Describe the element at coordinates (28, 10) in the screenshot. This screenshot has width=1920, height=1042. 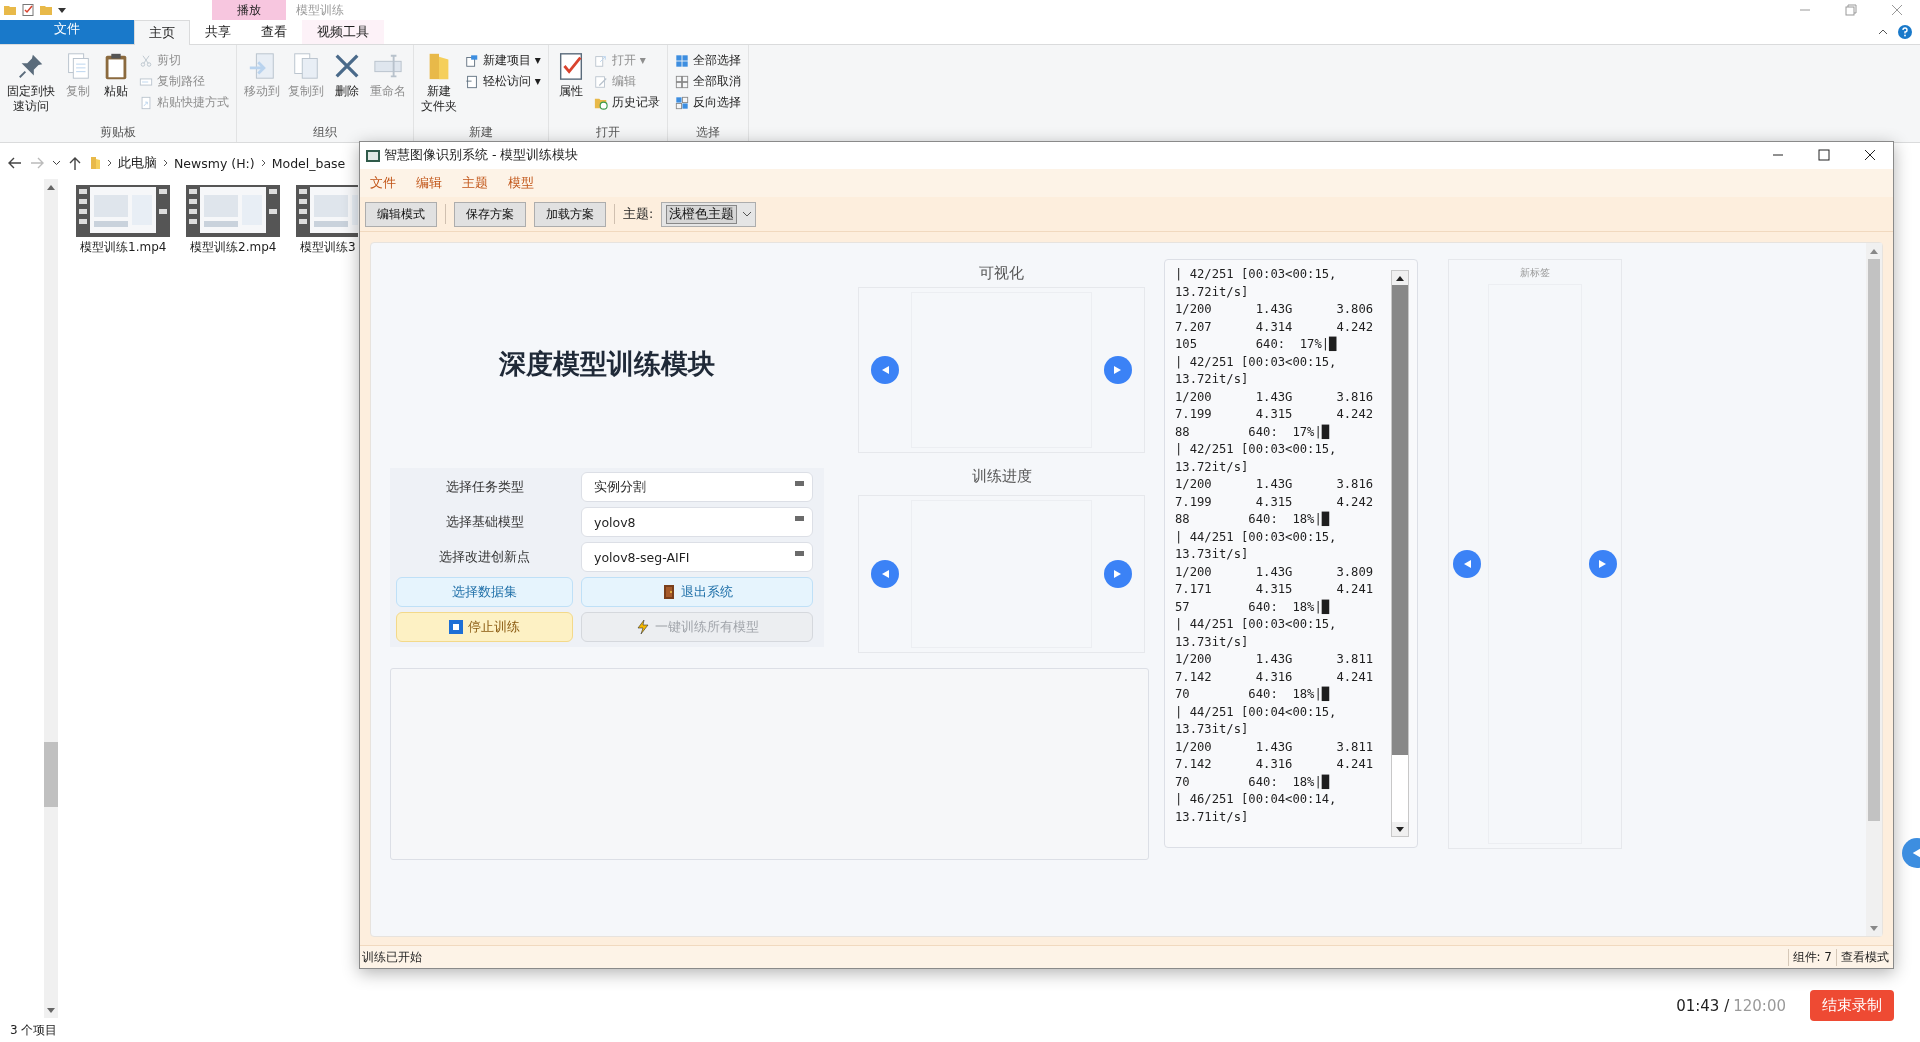
I see `properties-icon` at that location.